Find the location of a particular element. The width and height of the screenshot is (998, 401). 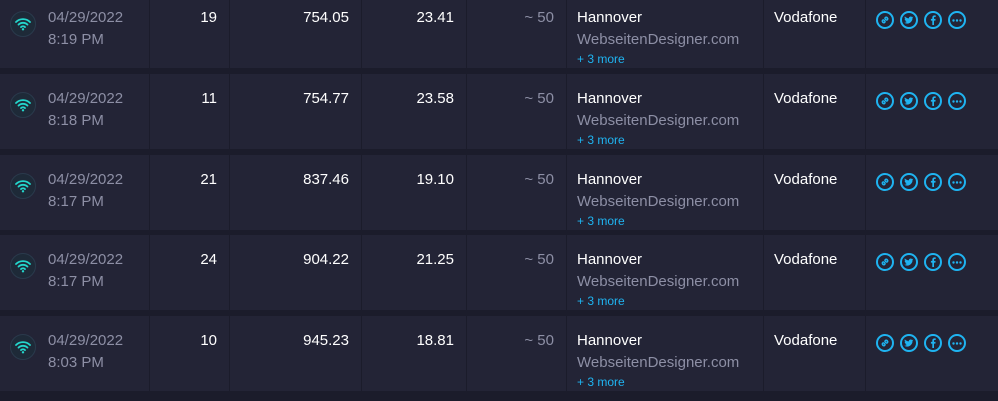

ping-value: 19 is located at coordinates (208, 17).